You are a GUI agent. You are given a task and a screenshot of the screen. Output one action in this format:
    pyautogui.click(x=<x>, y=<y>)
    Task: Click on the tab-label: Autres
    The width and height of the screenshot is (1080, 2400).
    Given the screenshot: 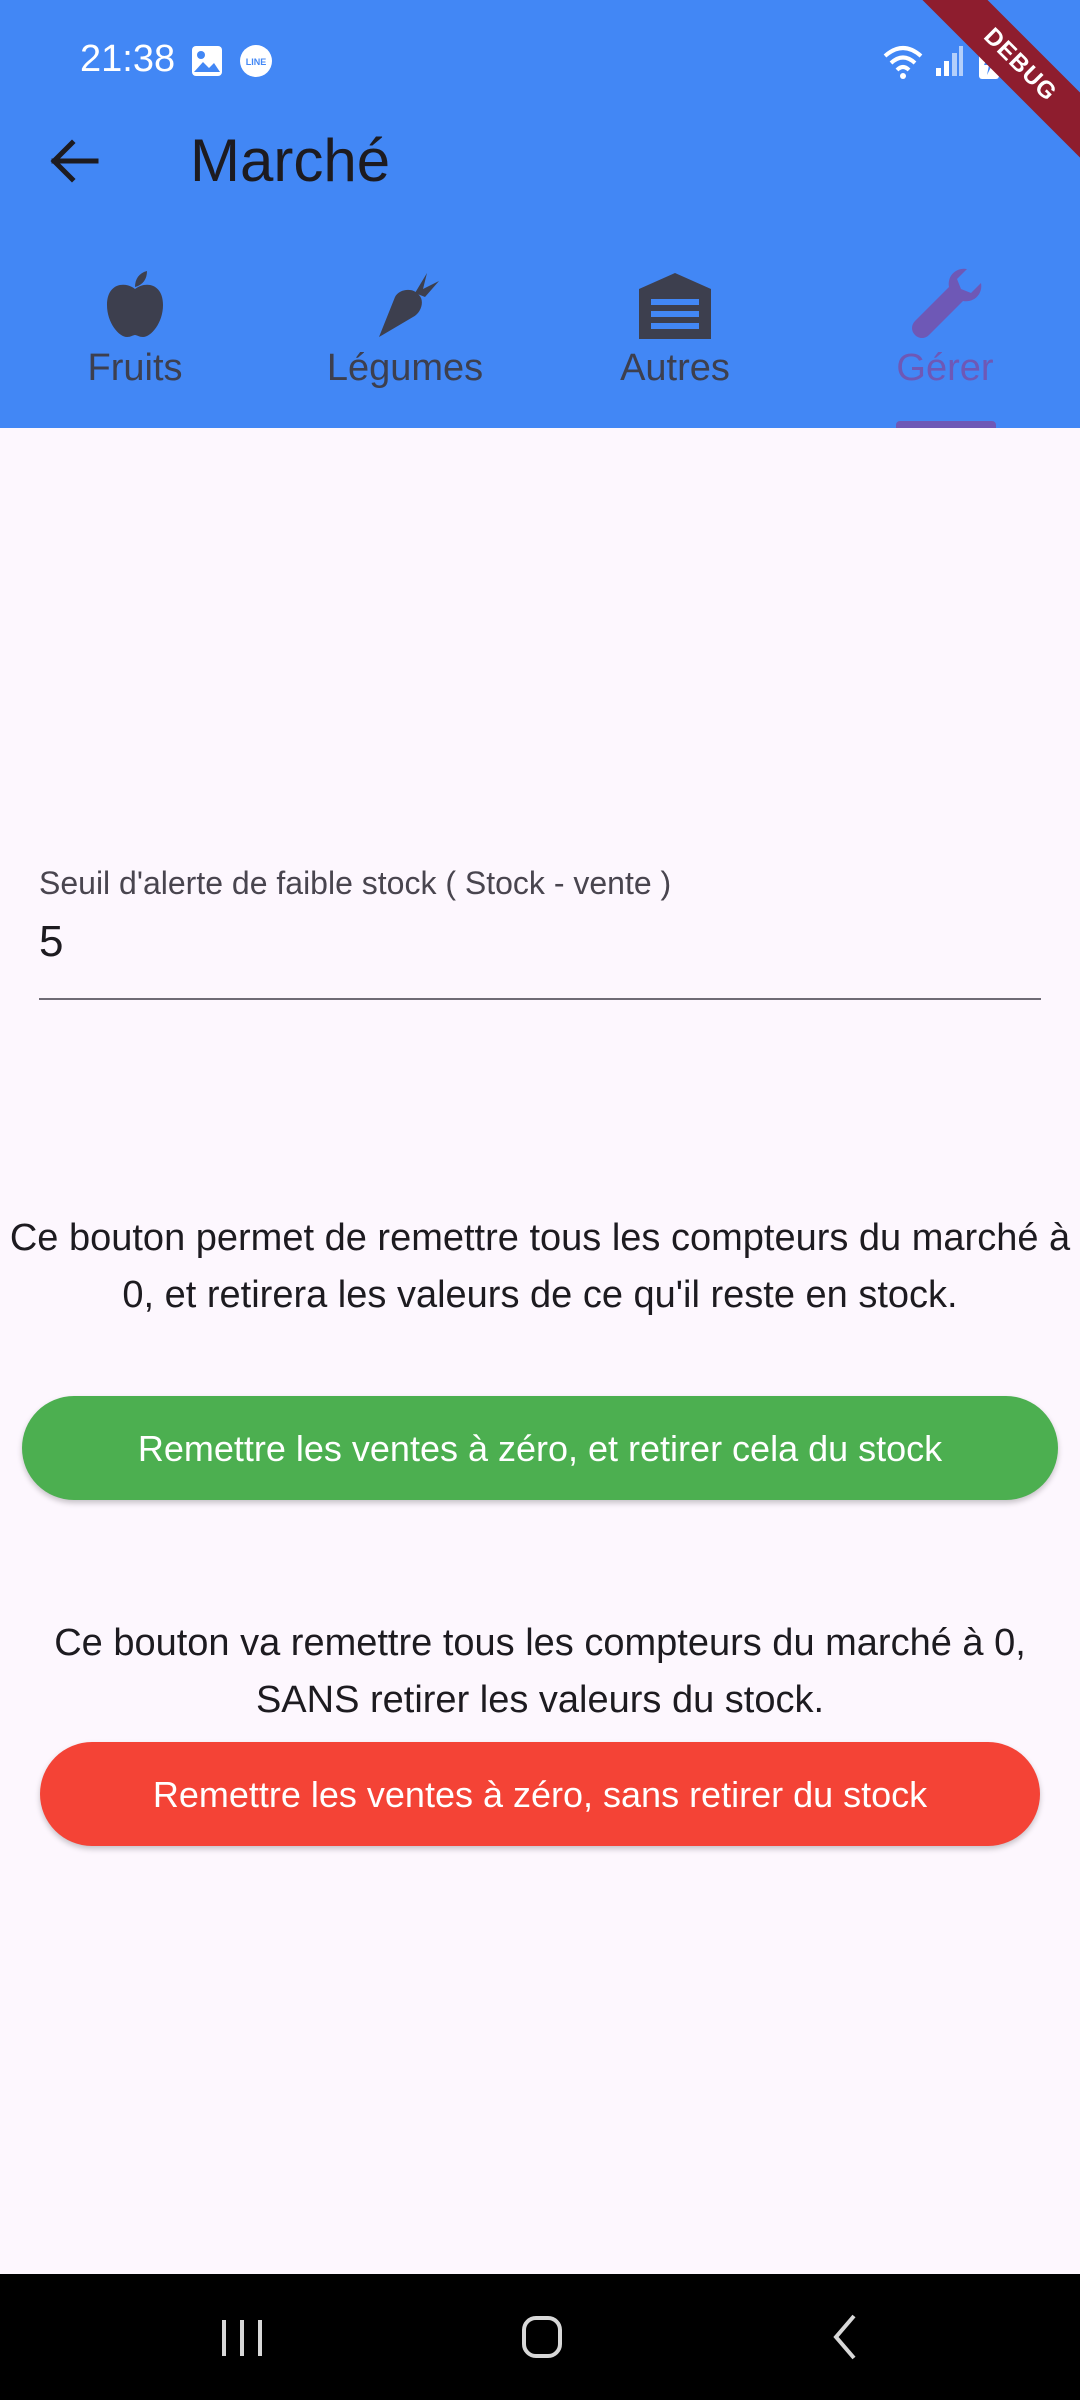 What is the action you would take?
    pyautogui.click(x=675, y=368)
    